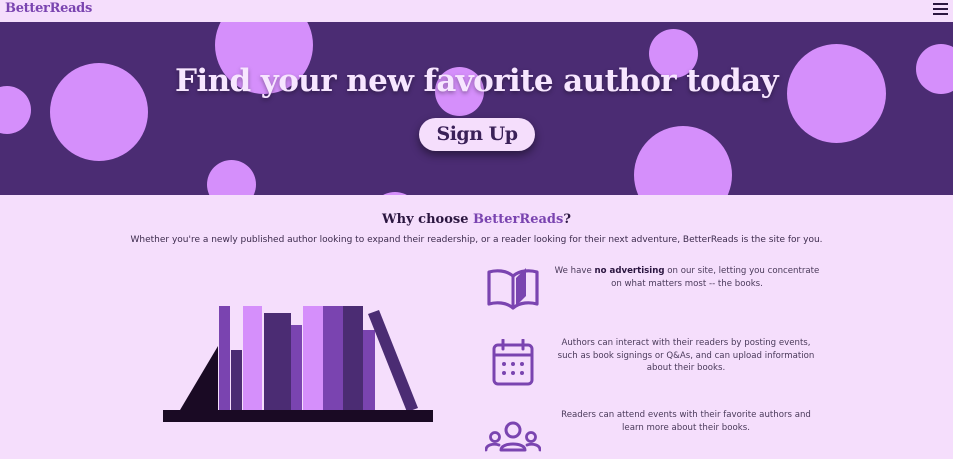 The image size is (953, 459). I want to click on top-nav: BetterReads, so click(476, 11).